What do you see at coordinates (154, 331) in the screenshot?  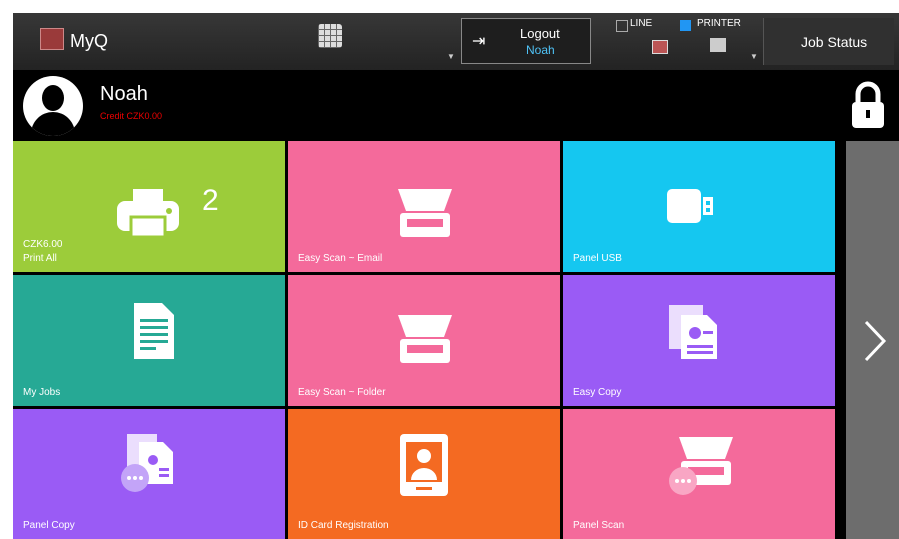 I see `document-icon` at bounding box center [154, 331].